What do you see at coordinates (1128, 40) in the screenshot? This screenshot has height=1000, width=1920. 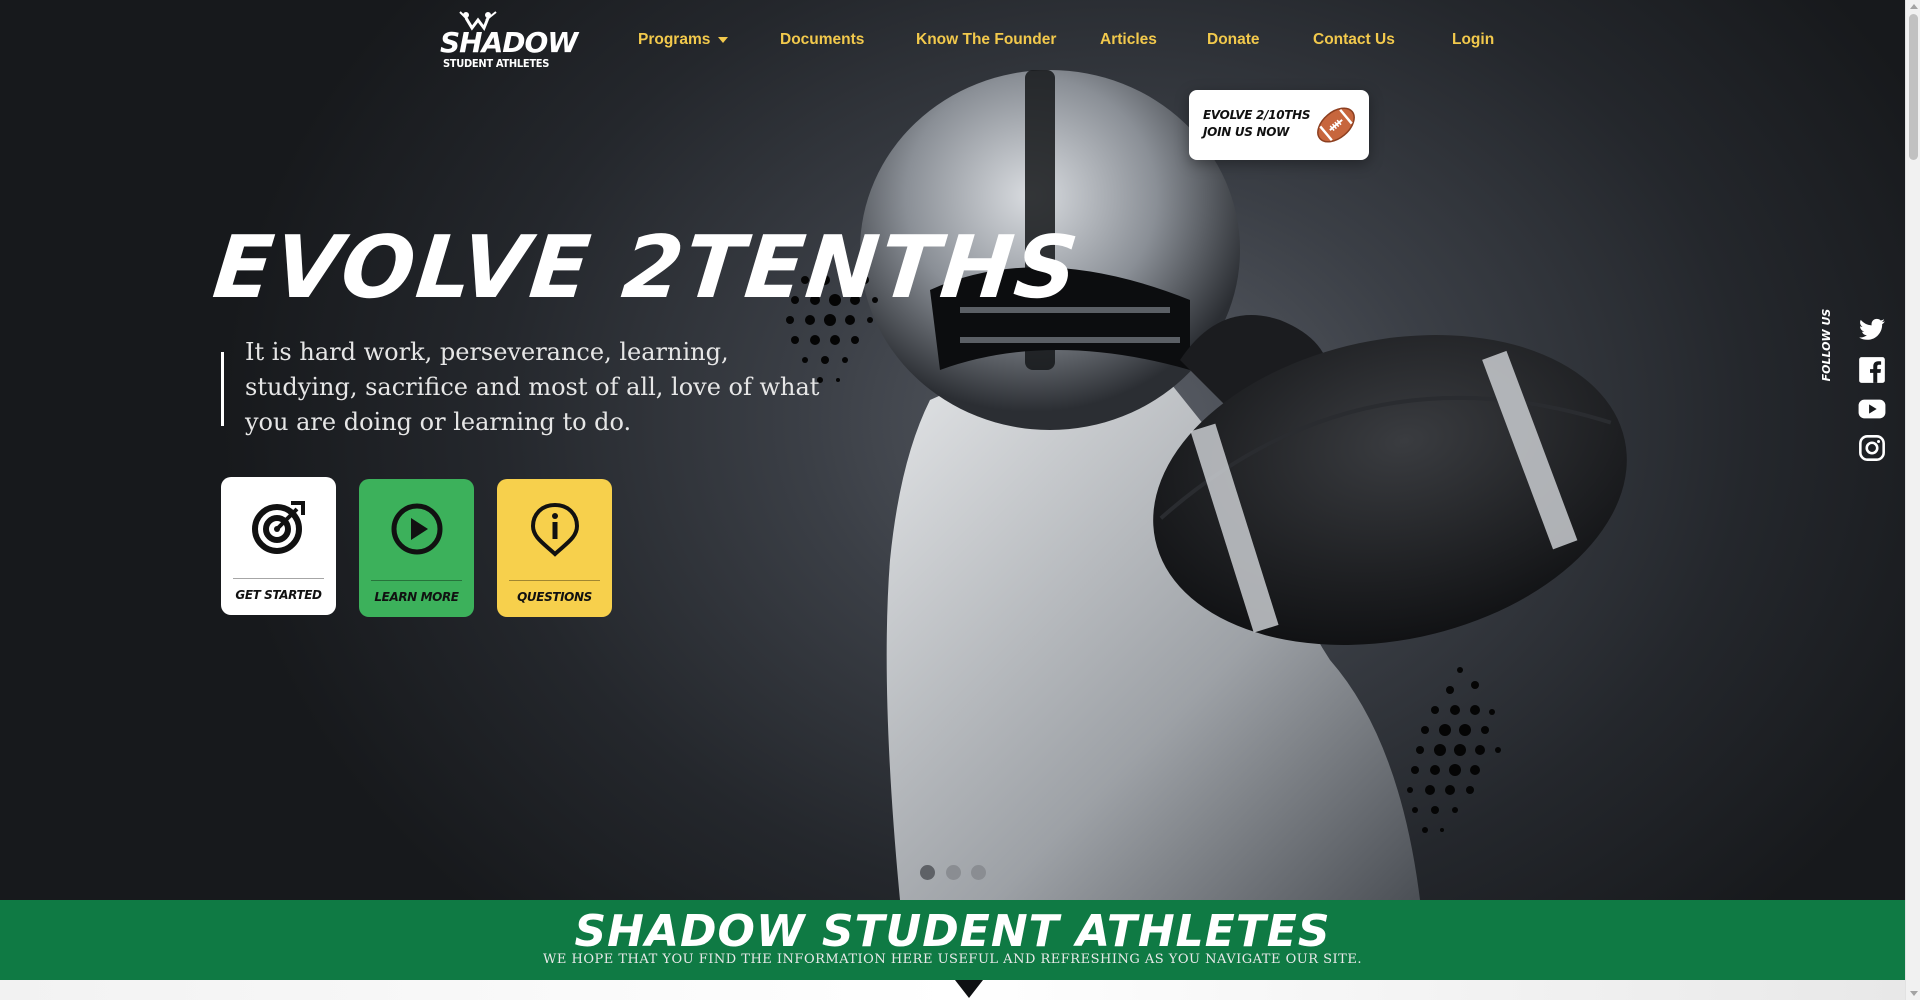 I see `menu-articles: Articles` at bounding box center [1128, 40].